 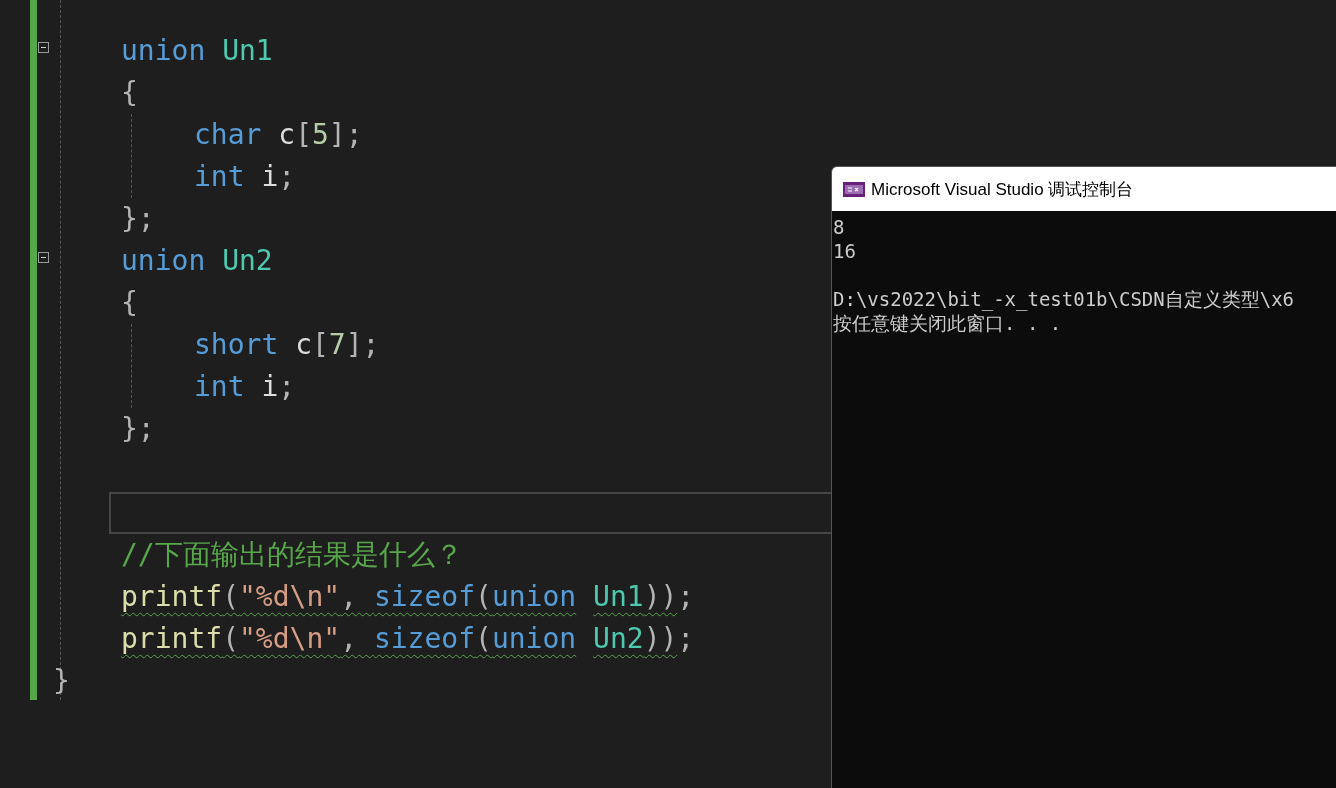 What do you see at coordinates (948, 323) in the screenshot?
I see `console-output-line: 按任意键关闭此窗口. . .` at bounding box center [948, 323].